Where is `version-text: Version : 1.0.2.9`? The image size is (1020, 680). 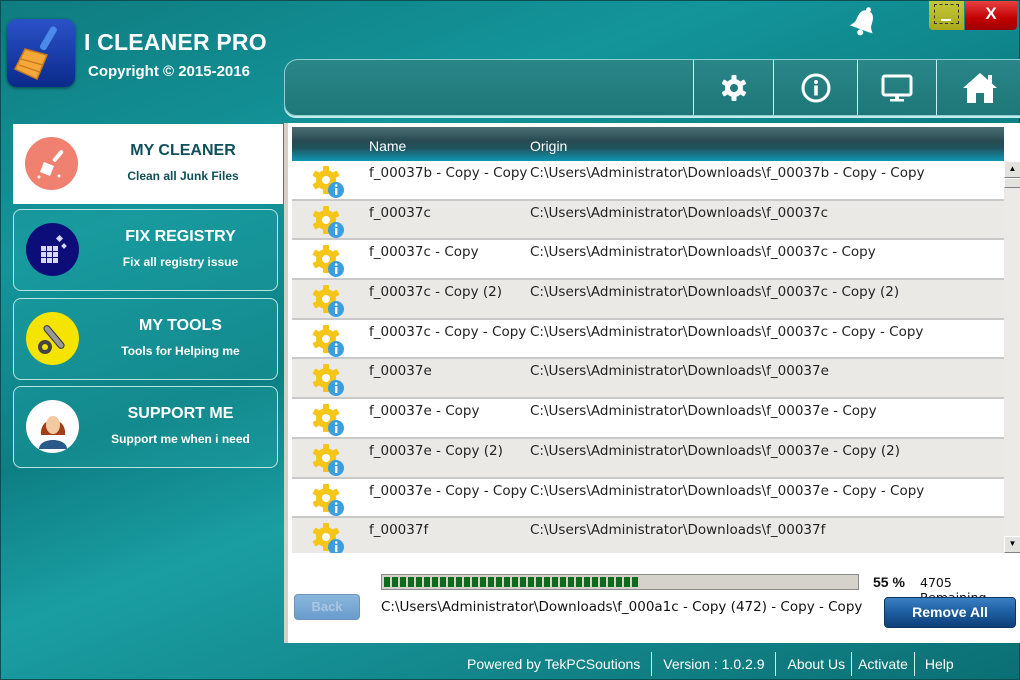
version-text: Version : 1.0.2.9 is located at coordinates (714, 664).